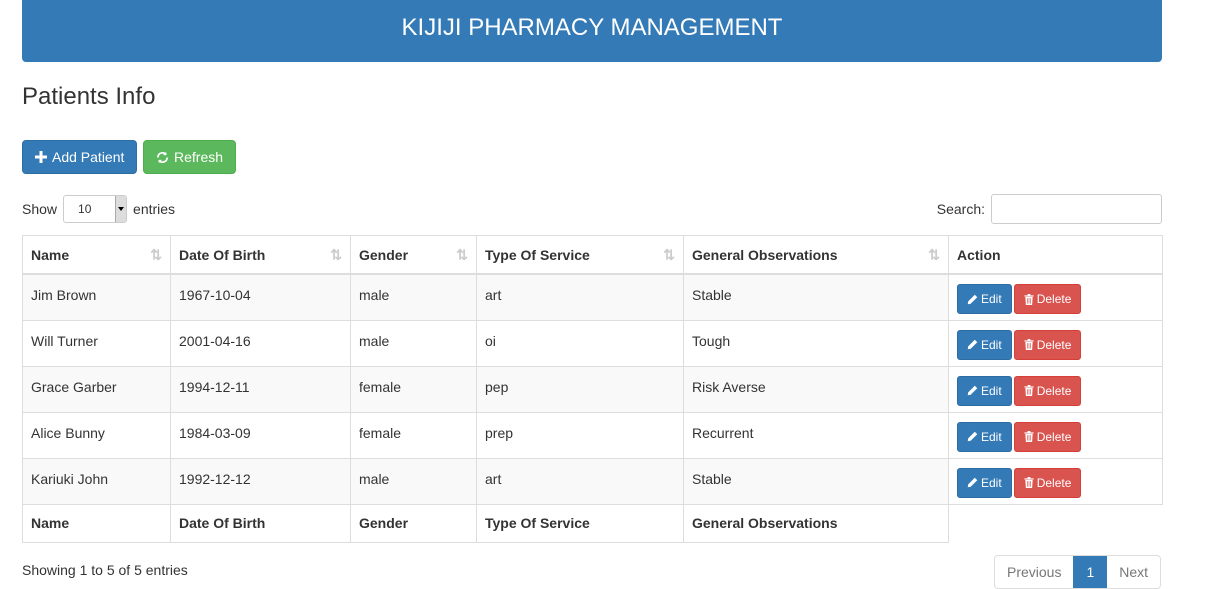  I want to click on refresh-button: Refresh, so click(190, 157).